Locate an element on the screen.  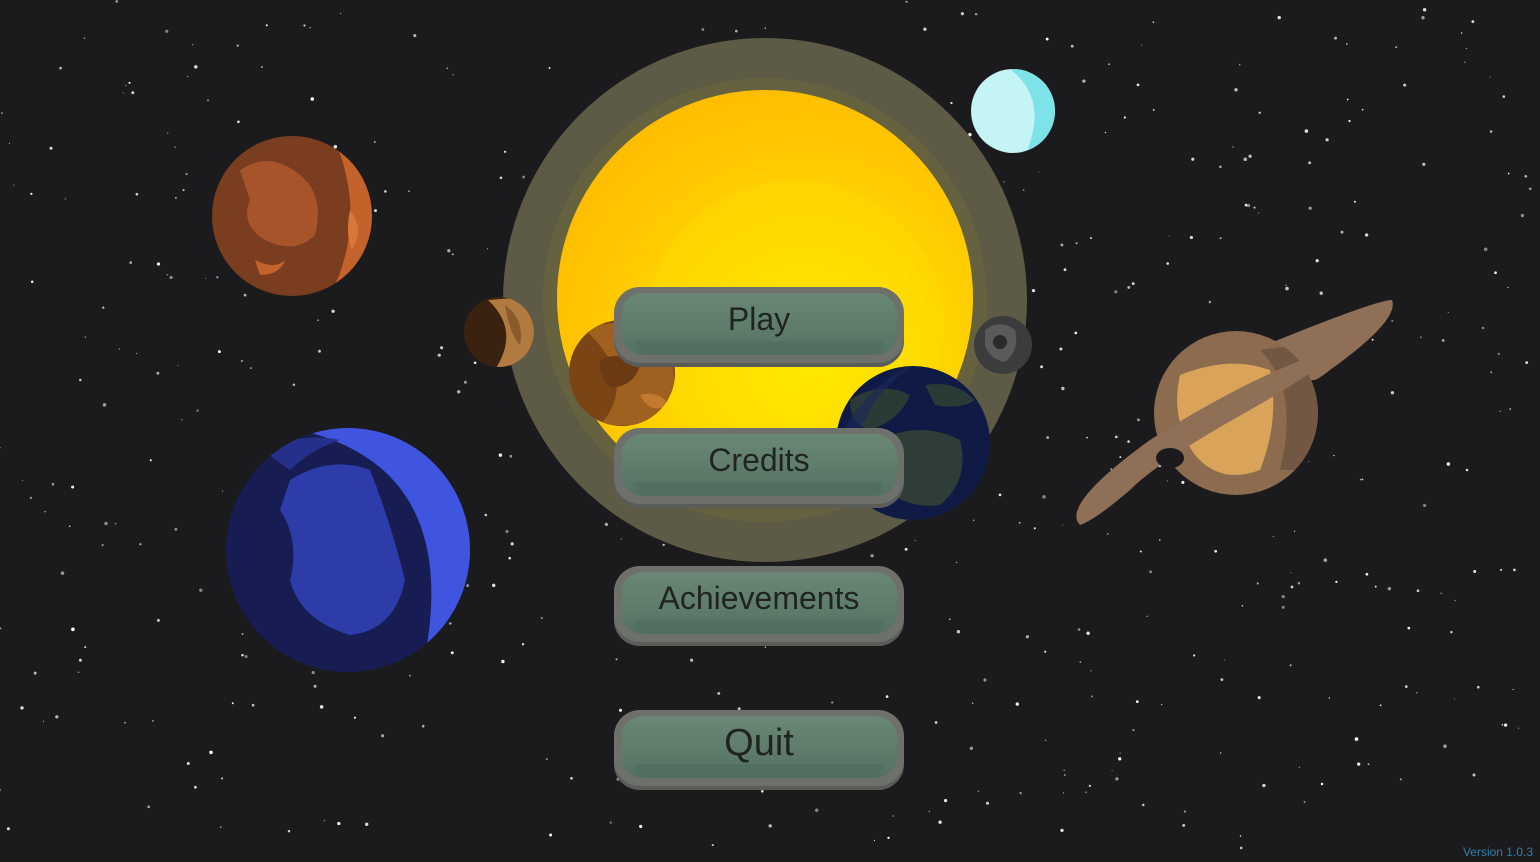
credits-button: Credits is located at coordinates (759, 468).